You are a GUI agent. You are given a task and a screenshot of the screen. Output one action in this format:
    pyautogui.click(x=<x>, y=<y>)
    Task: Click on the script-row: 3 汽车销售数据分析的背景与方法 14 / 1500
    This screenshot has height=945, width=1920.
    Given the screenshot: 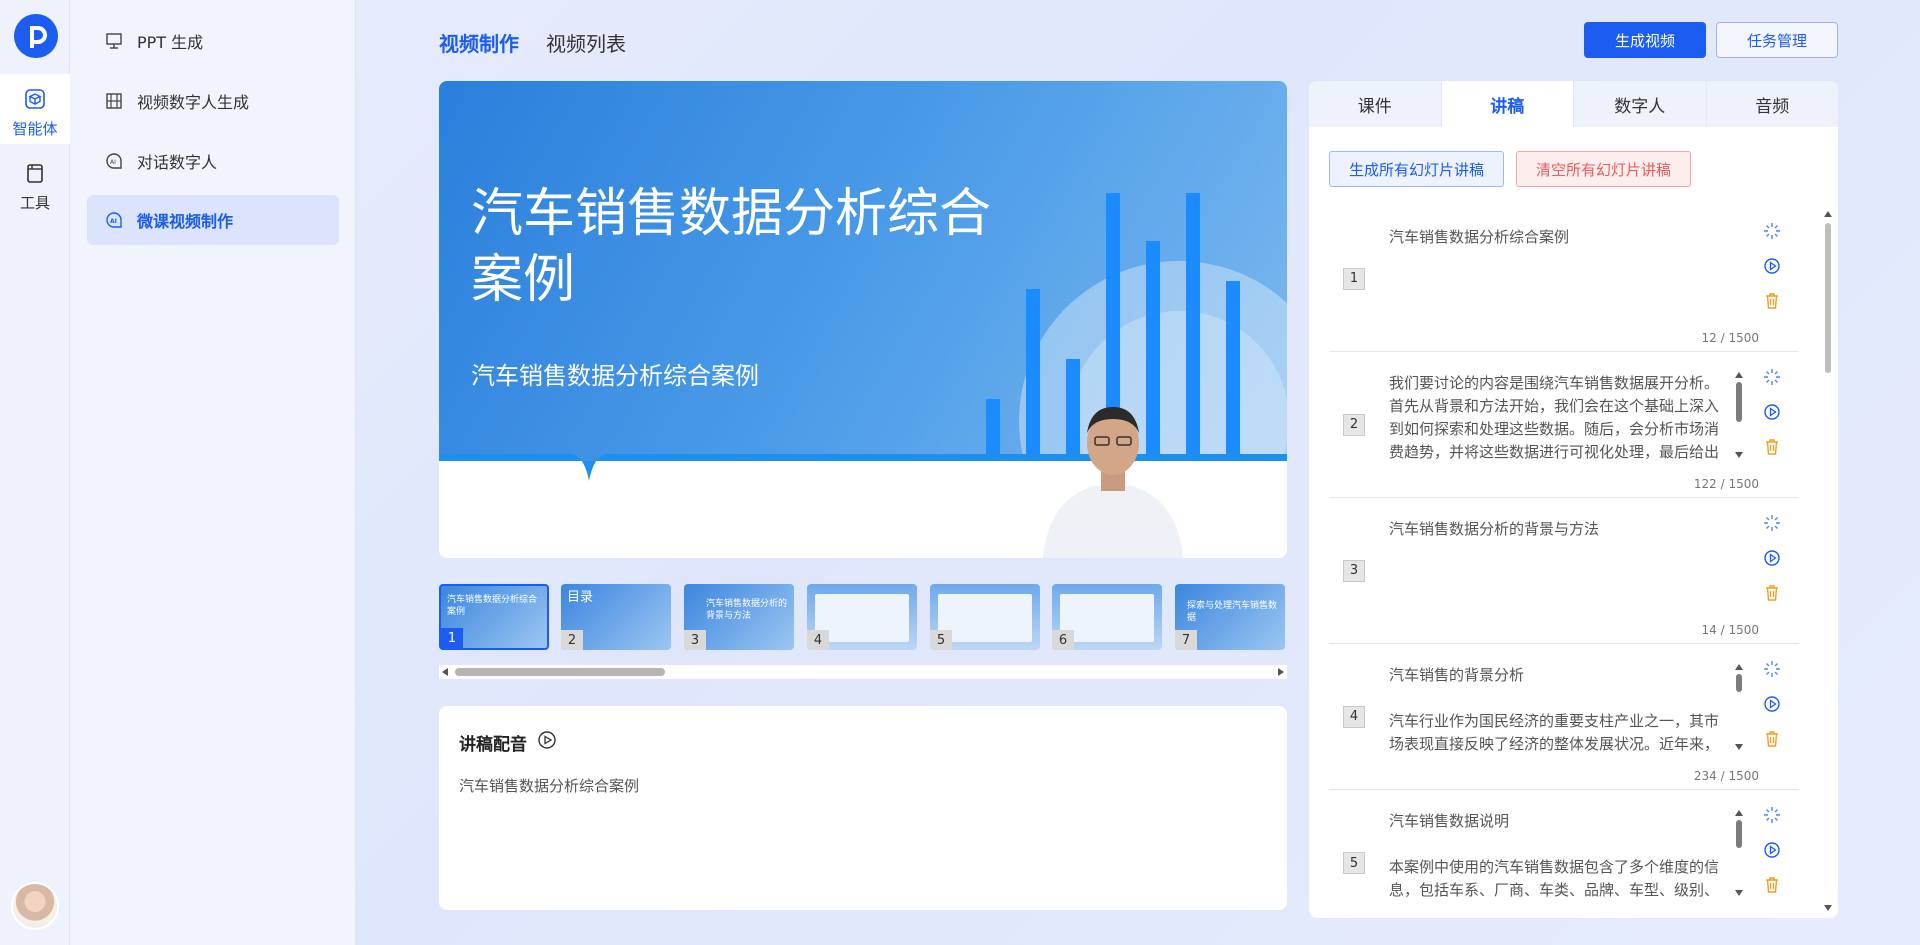 What is the action you would take?
    pyautogui.click(x=1564, y=571)
    